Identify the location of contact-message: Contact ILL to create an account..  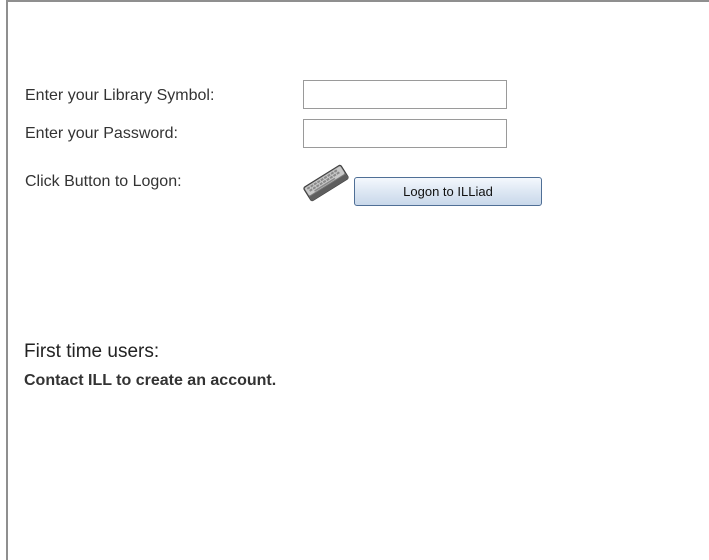
(150, 380).